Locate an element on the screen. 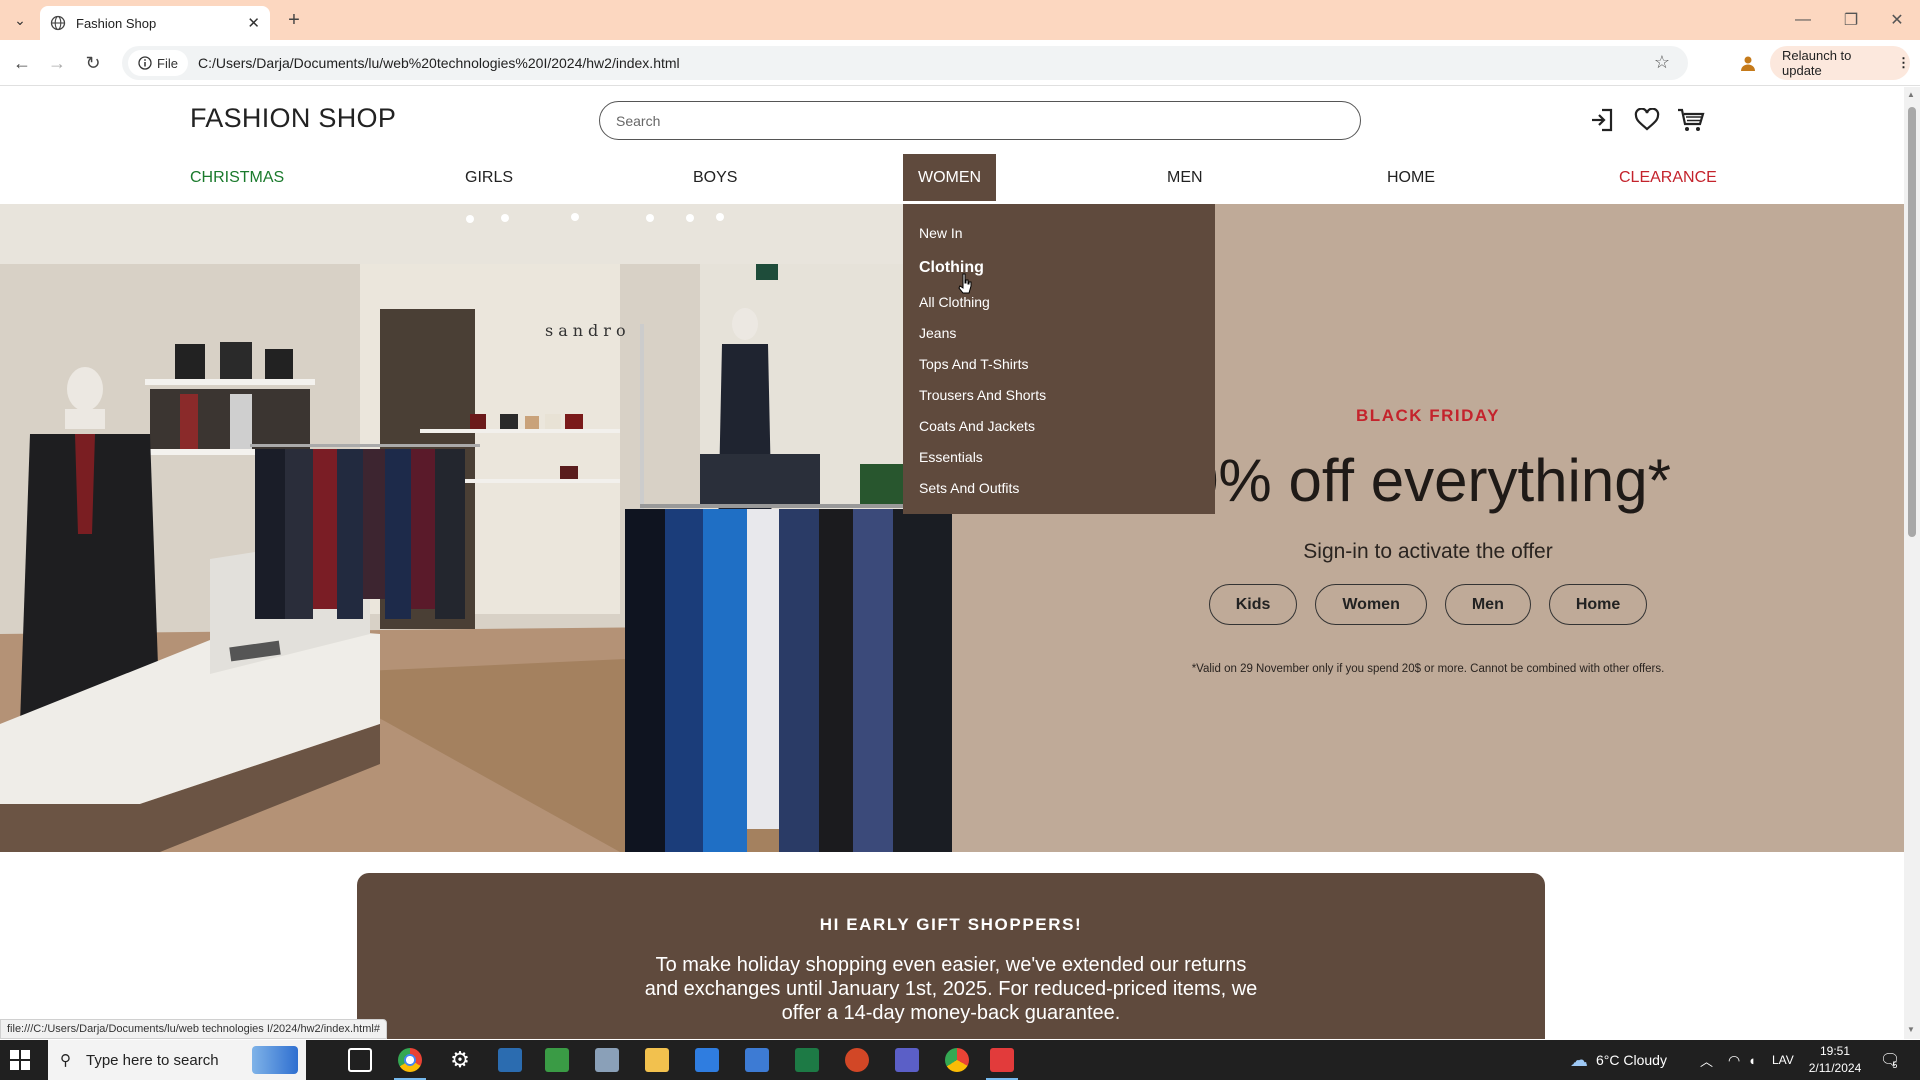 This screenshot has width=1920, height=1080. page-scrollbar: ▲ ▼ is located at coordinates (1912, 563).